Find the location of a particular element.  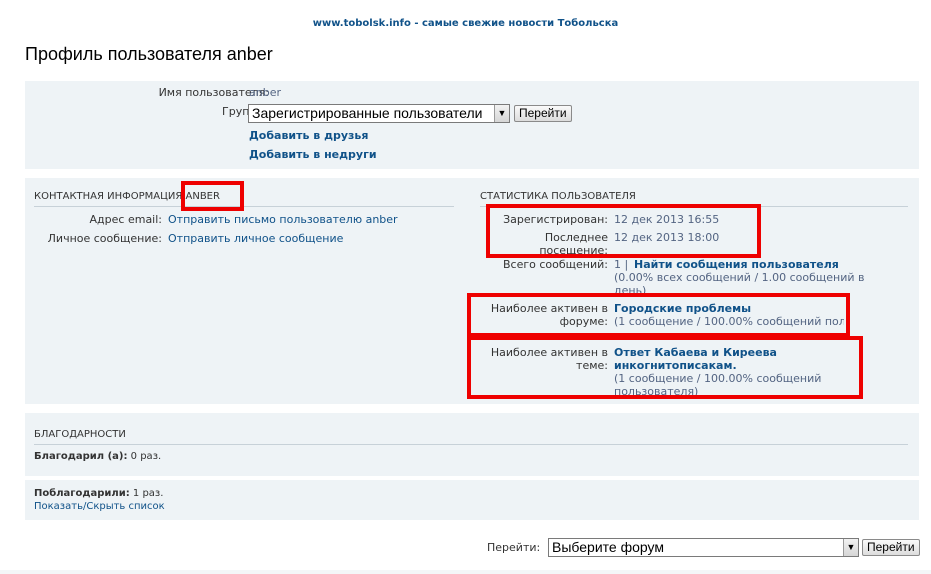

jumpbox-select: Выберите форум ▼ is located at coordinates (703, 547).